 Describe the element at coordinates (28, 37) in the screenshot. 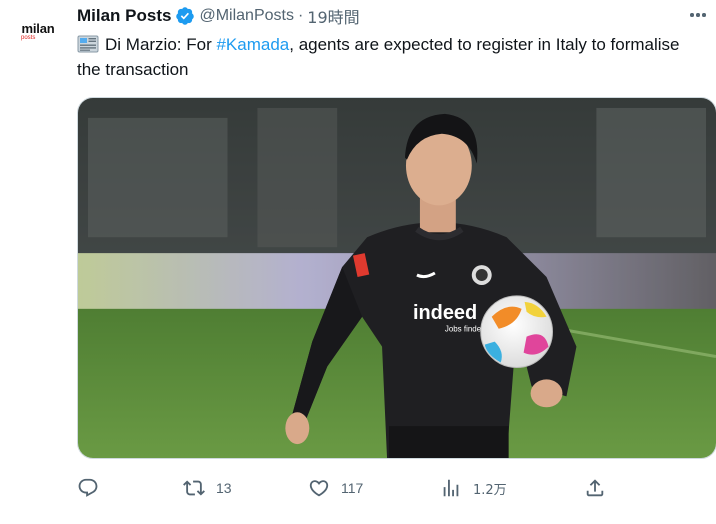

I see `avatar-logo-subtext: posts` at that location.